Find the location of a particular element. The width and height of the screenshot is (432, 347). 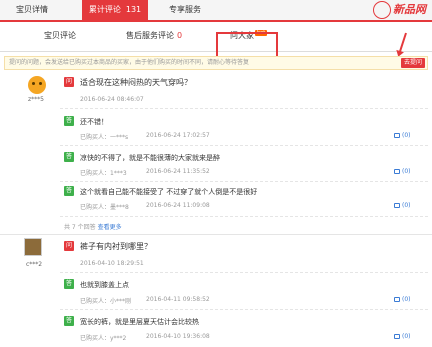

tab-label: 宝贝评论 is located at coordinates (60, 35).